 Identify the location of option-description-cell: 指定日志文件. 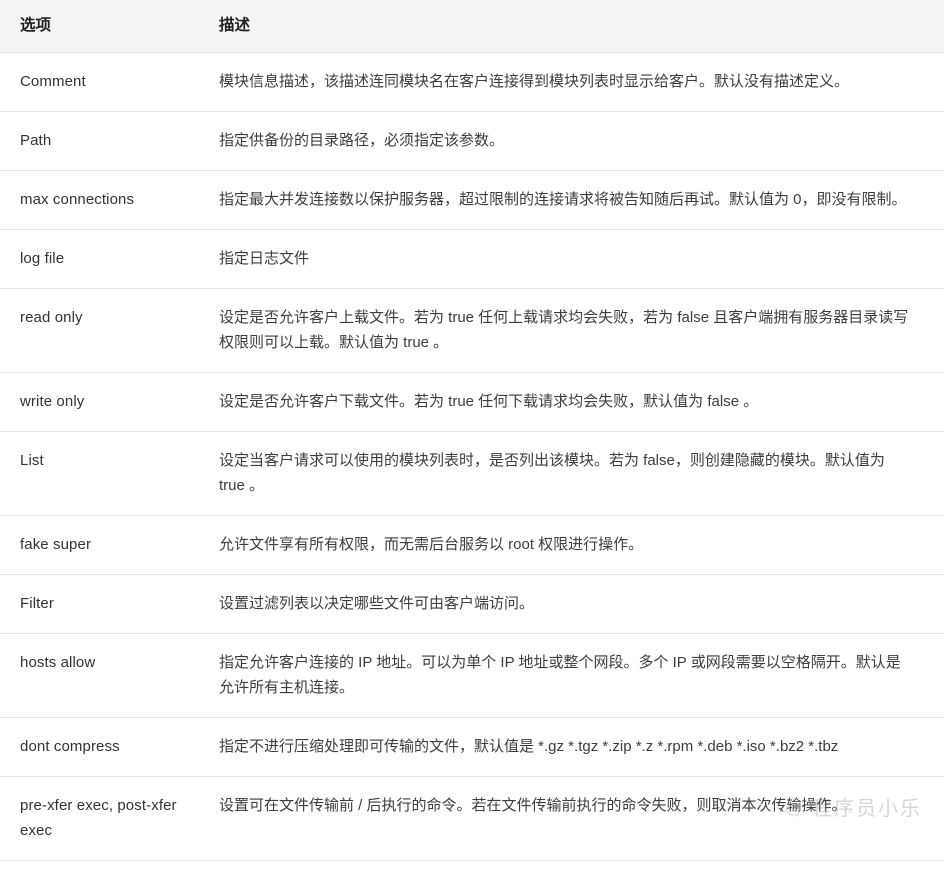
(569, 259).